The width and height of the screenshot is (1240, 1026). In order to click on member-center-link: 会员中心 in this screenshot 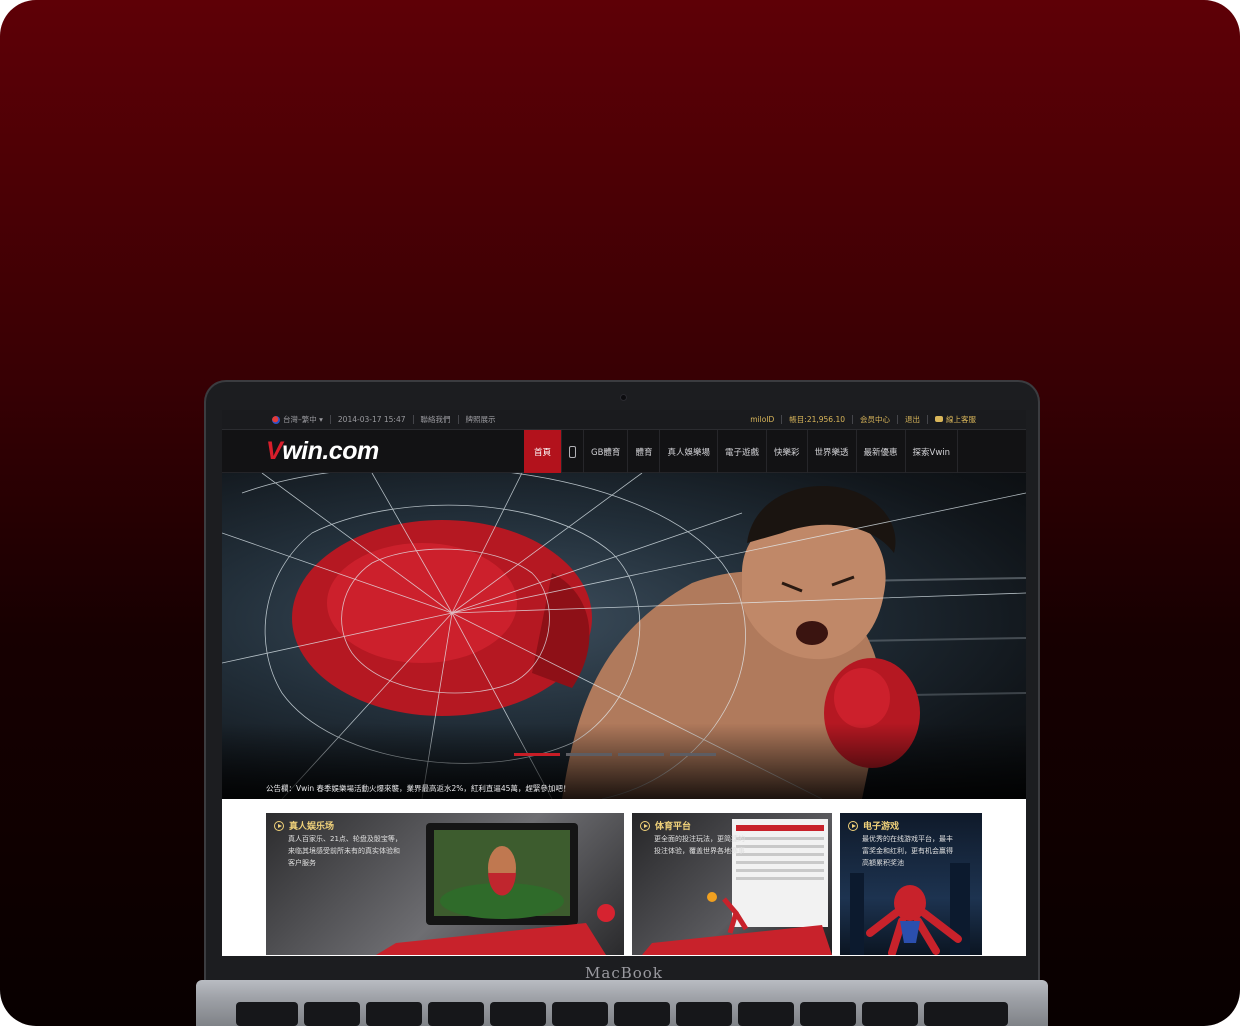, I will do `click(875, 419)`.